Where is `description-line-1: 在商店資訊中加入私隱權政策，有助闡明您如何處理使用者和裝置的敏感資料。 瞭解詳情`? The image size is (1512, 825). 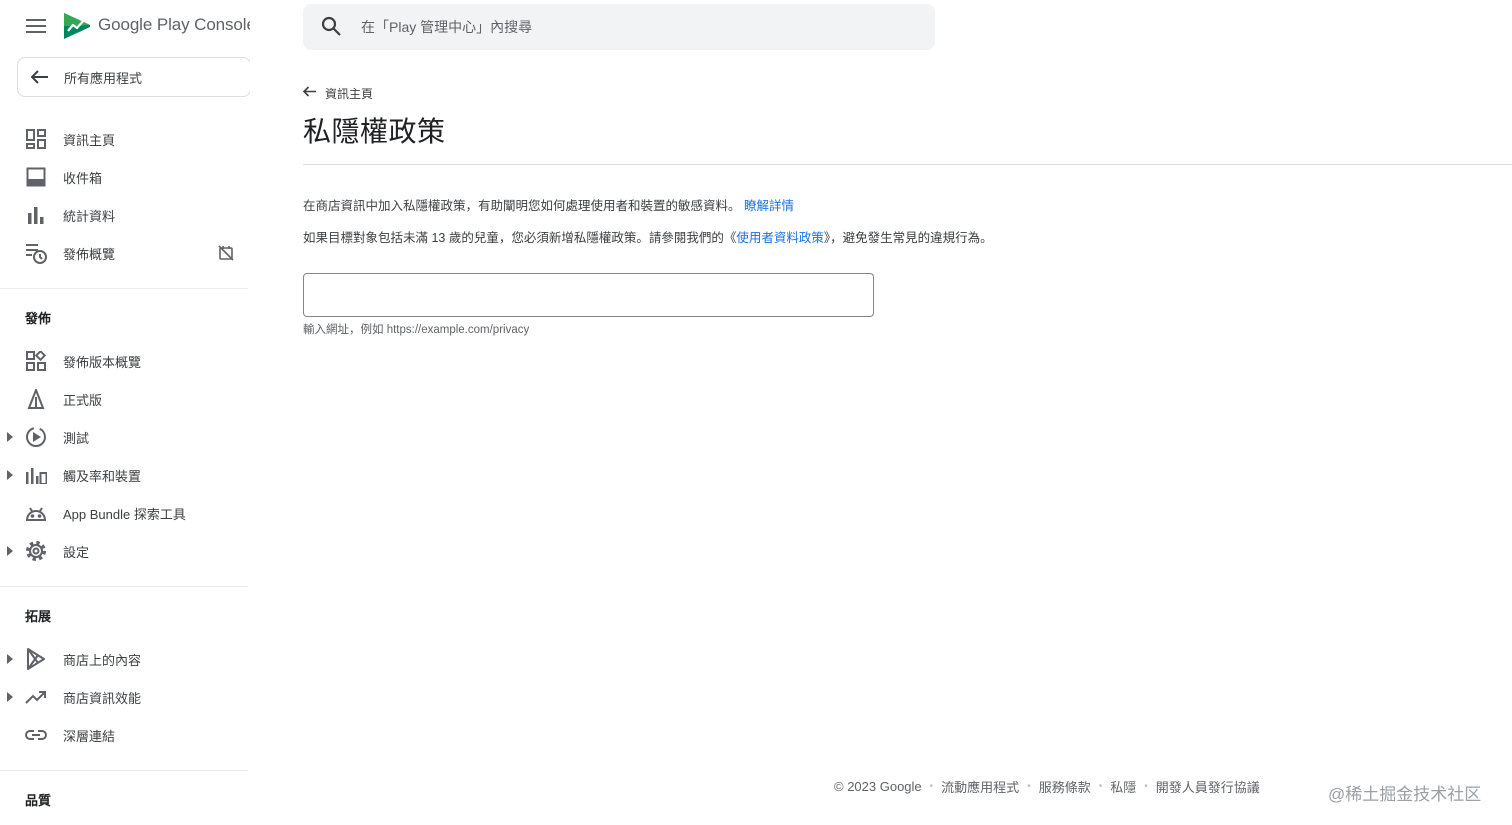
description-line-1: 在商店資訊中加入私隱權政策，有助闡明您如何處理使用者和裝置的敏感資料。 瞭解詳情 is located at coordinates (548, 204).